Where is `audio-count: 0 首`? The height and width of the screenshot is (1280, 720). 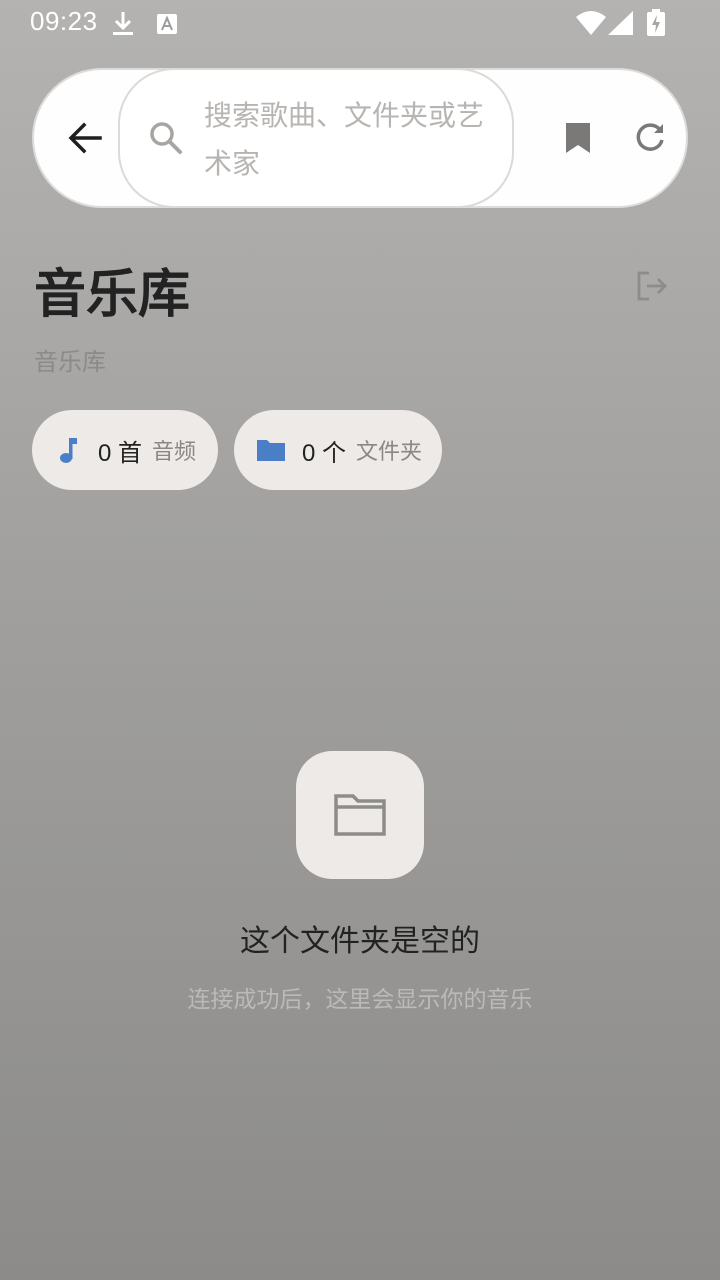 audio-count: 0 首 is located at coordinates (120, 453).